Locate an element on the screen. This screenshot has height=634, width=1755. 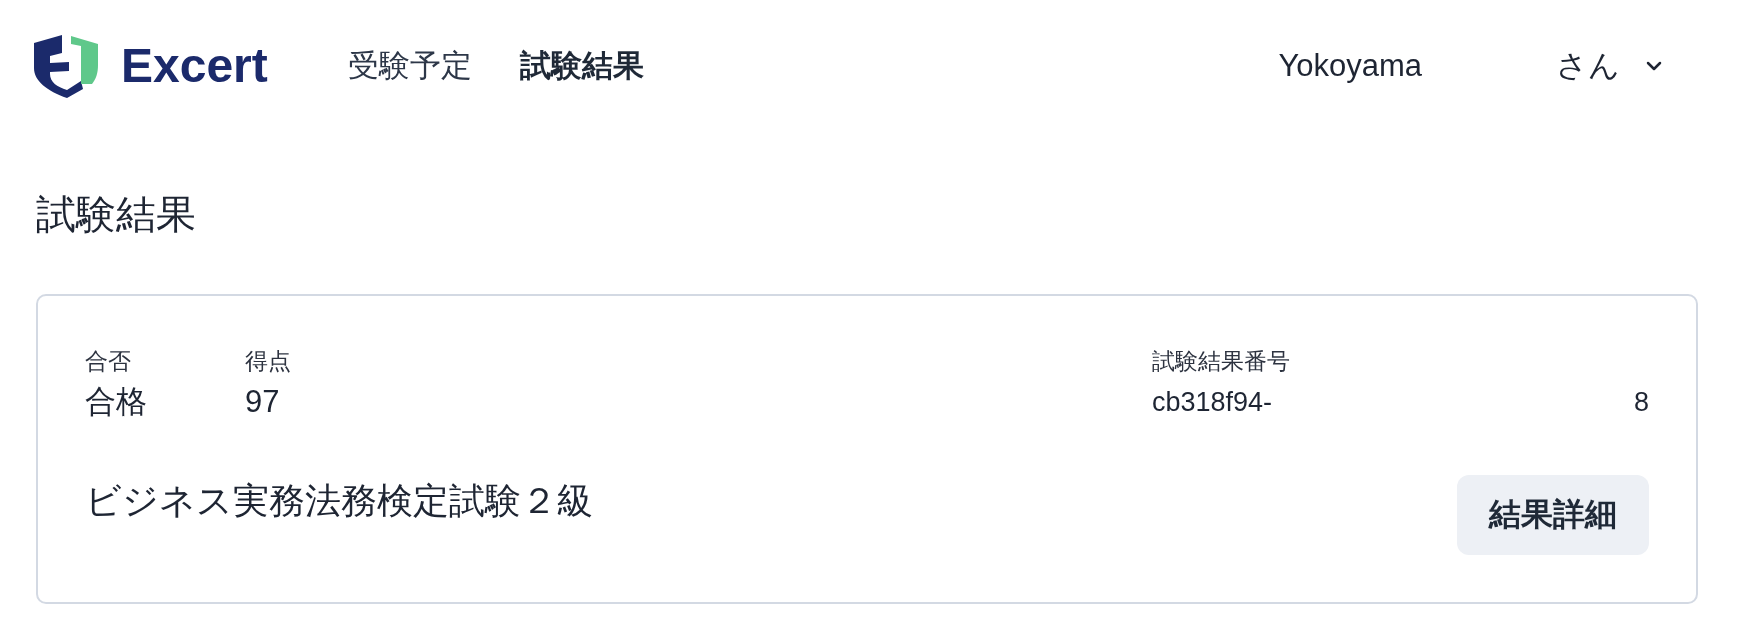
chevron-down-icon is located at coordinates (1654, 66).